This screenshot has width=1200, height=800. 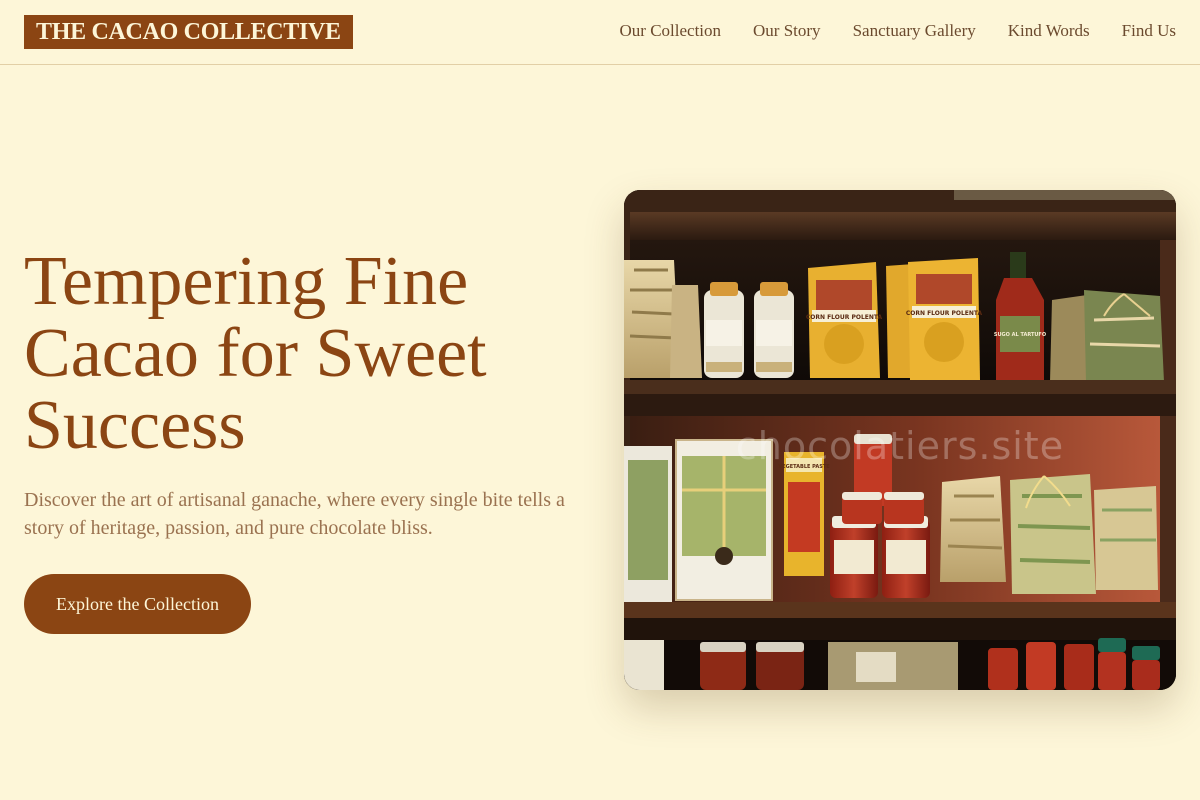 What do you see at coordinates (1049, 31) in the screenshot?
I see `nav-link-kind-words: Kind Words` at bounding box center [1049, 31].